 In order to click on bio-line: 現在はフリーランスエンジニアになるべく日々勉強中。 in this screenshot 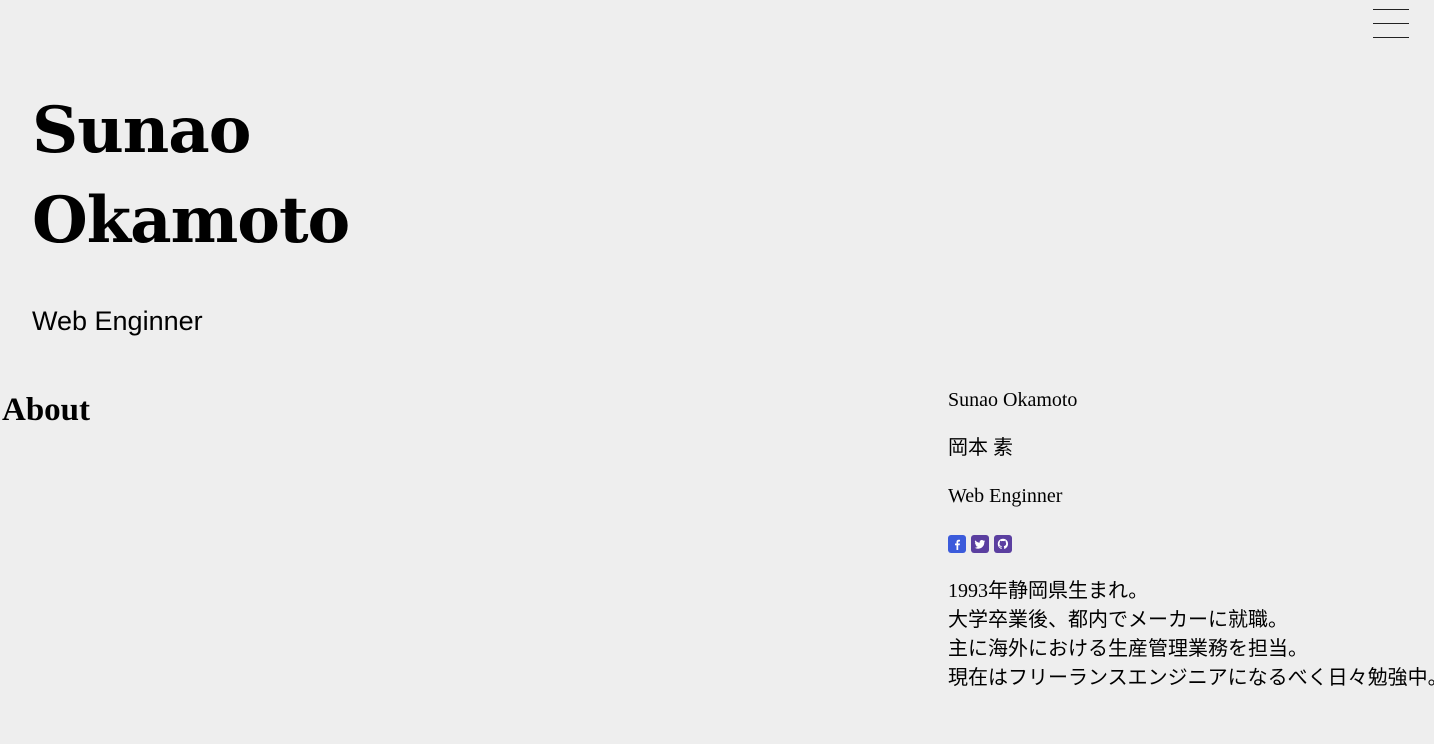, I will do `click(1191, 678)`.